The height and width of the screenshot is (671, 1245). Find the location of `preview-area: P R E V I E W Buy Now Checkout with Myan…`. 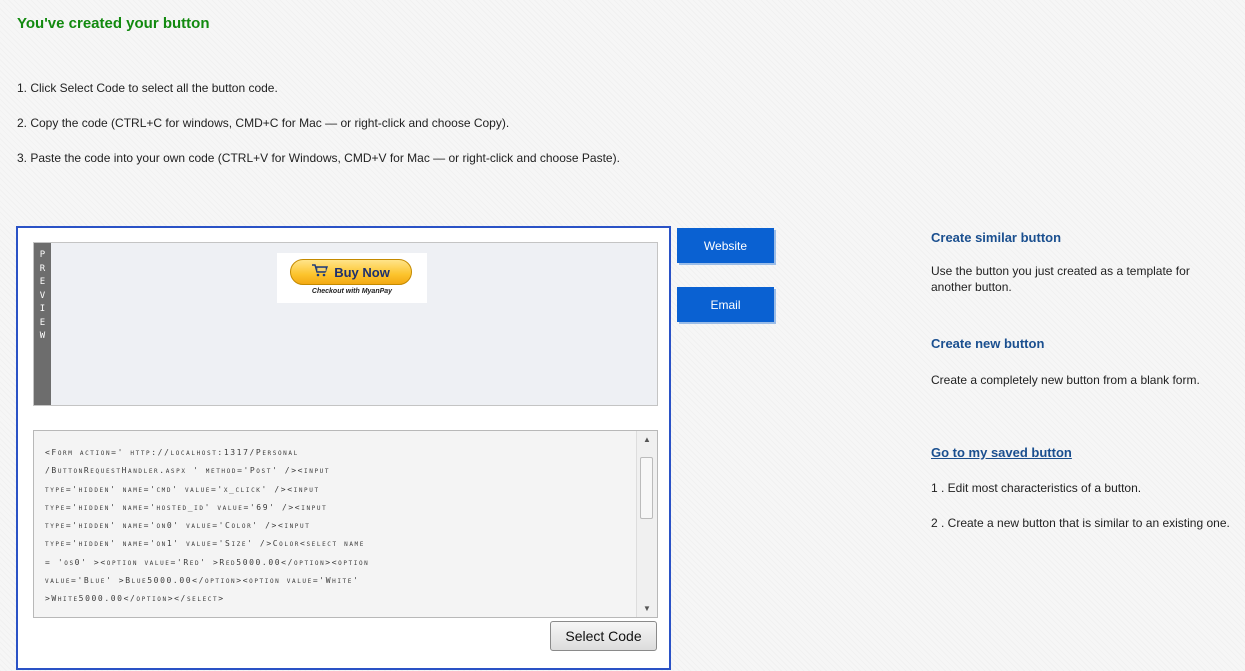

preview-area: P R E V I E W Buy Now Checkout with Myan… is located at coordinates (345, 324).